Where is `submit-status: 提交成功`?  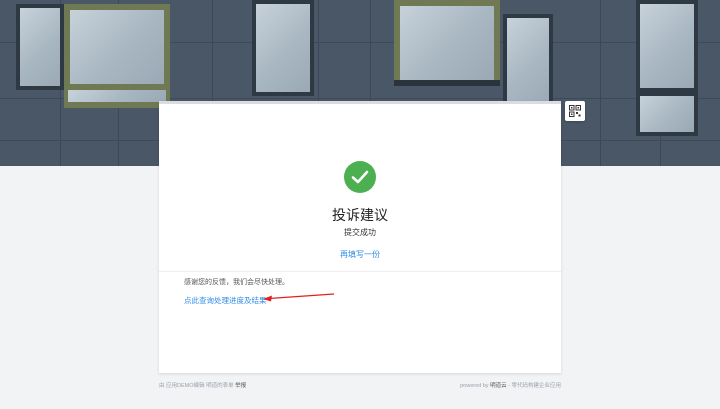
submit-status: 提交成功 is located at coordinates (360, 232).